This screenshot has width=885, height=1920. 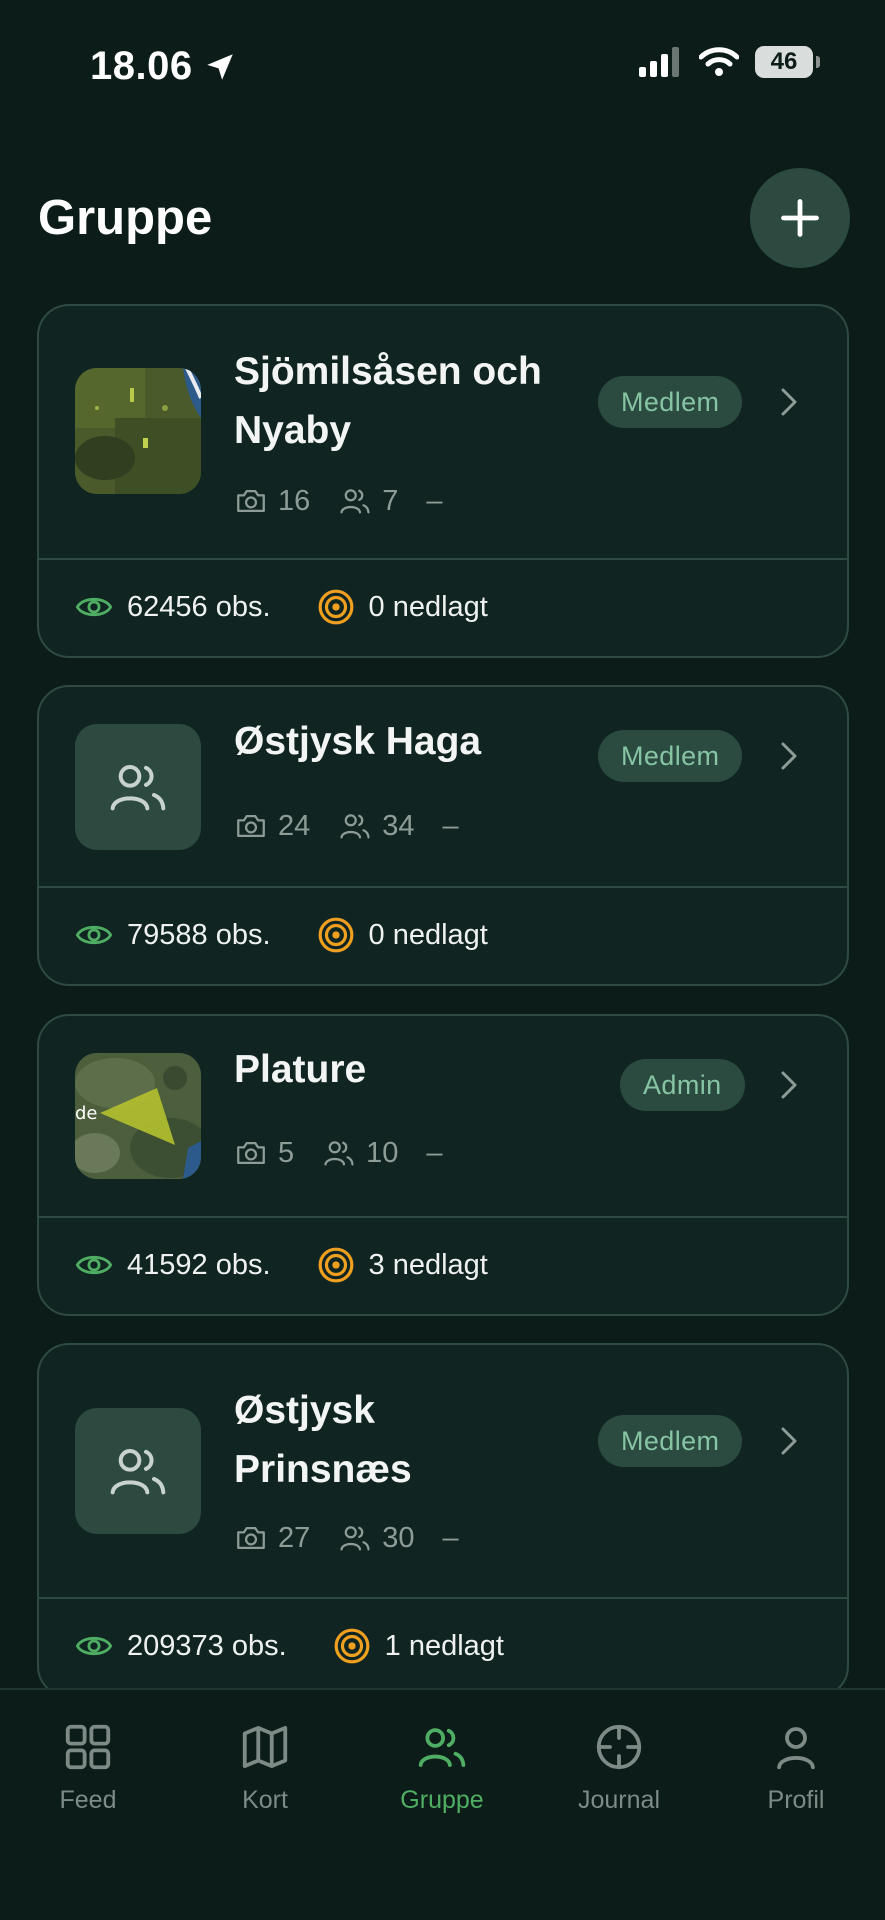 I want to click on group-name: Sjömilsåsen och Nyaby, so click(x=388, y=401).